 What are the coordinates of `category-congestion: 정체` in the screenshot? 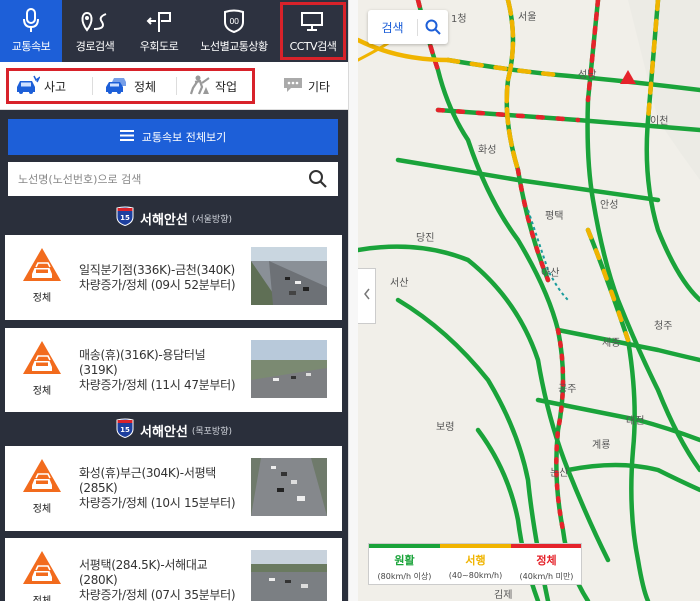 It's located at (130, 86).